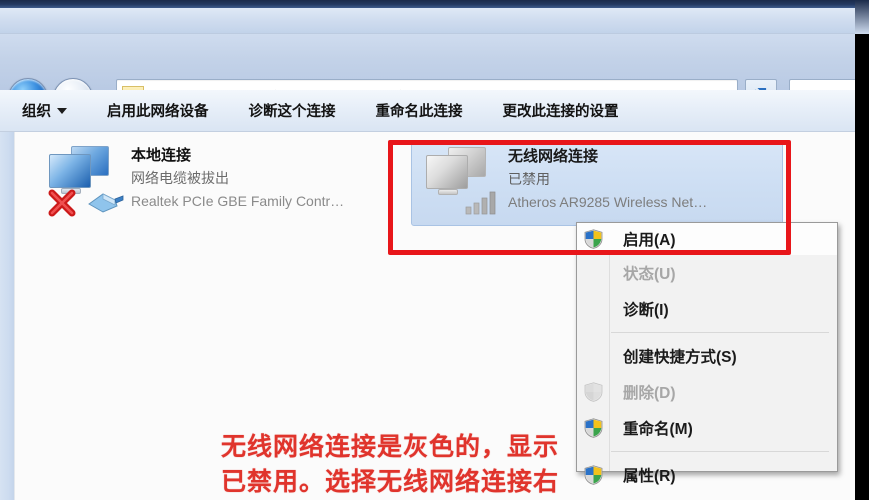  I want to click on annotation-text: 无线网络连接是灰色的，显示已禁用。选择无线网络连接右击启用就好, so click(390, 464).